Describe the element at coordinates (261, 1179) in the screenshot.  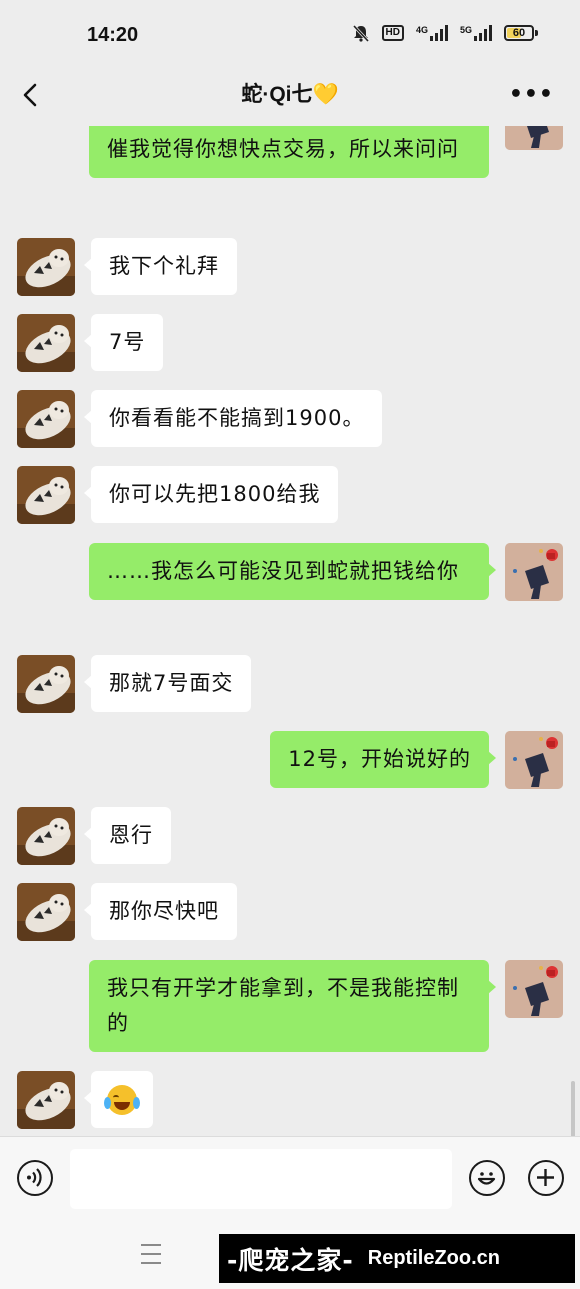
I see `message-input` at that location.